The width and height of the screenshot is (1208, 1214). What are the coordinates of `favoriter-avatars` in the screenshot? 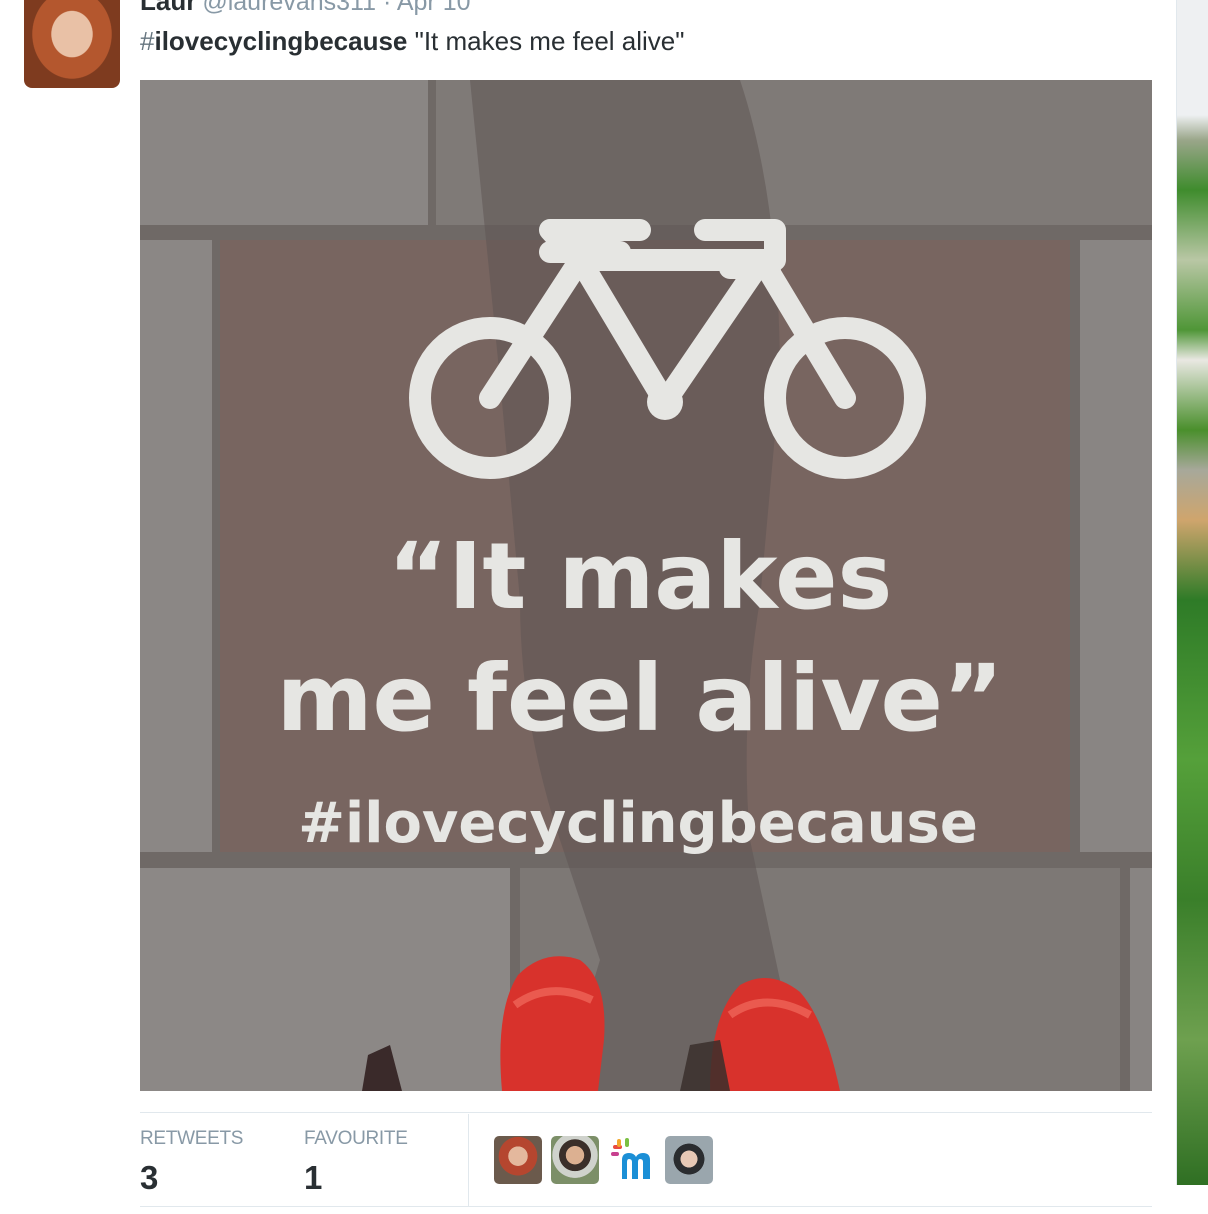 It's located at (603, 1160).